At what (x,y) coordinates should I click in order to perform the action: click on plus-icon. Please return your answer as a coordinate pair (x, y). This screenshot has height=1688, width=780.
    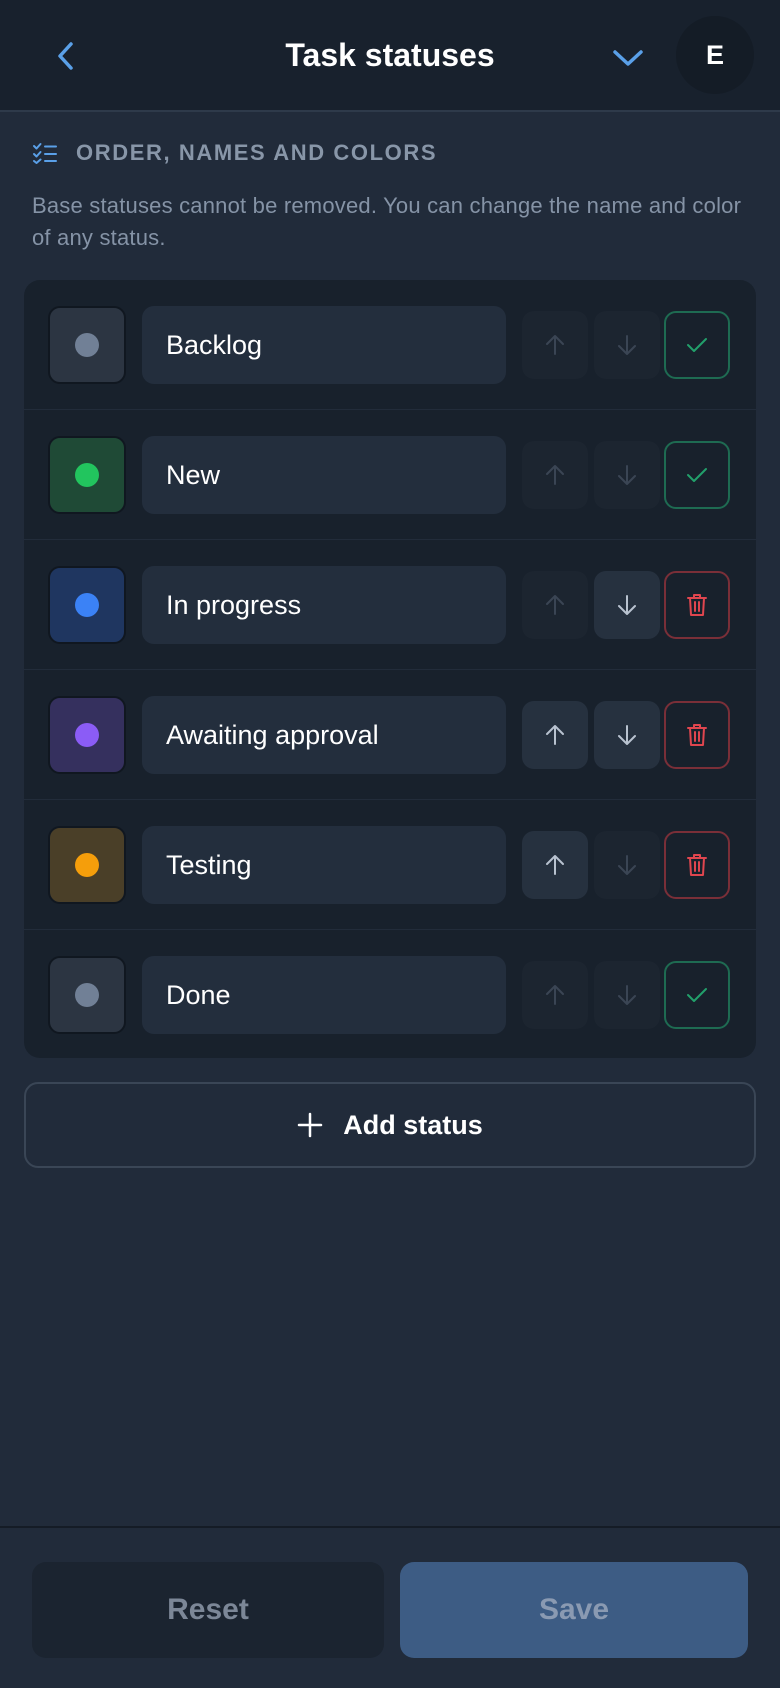
    Looking at the image, I should click on (310, 1125).